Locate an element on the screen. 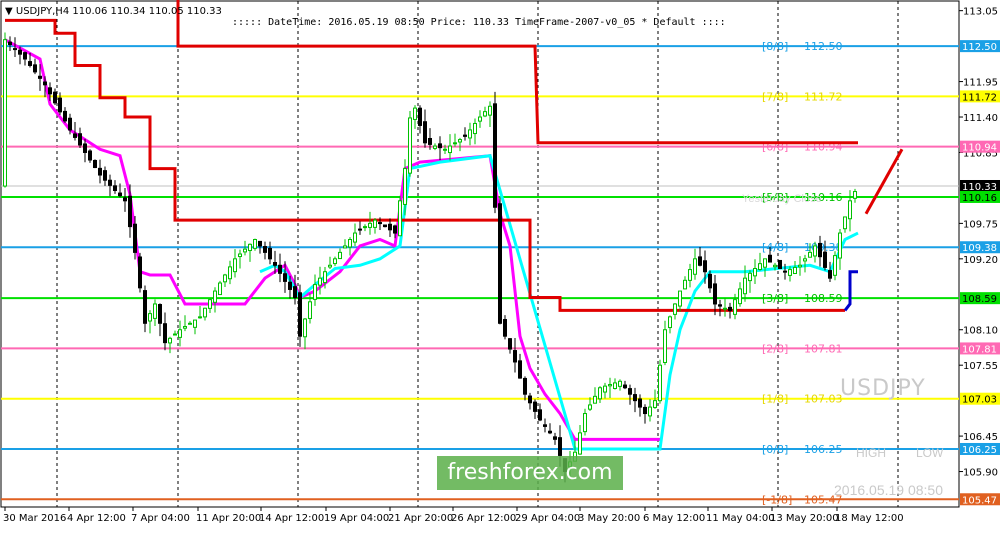 The height and width of the screenshot is (535, 1001). symbol-watermark: USDJPY is located at coordinates (883, 388).